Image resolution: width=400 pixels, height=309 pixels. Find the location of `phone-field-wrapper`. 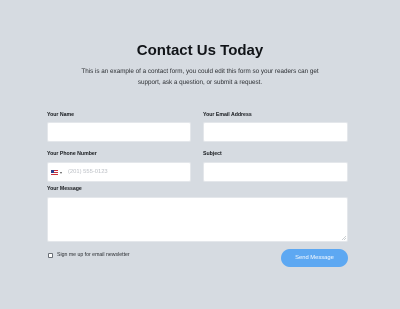

phone-field-wrapper is located at coordinates (119, 172).